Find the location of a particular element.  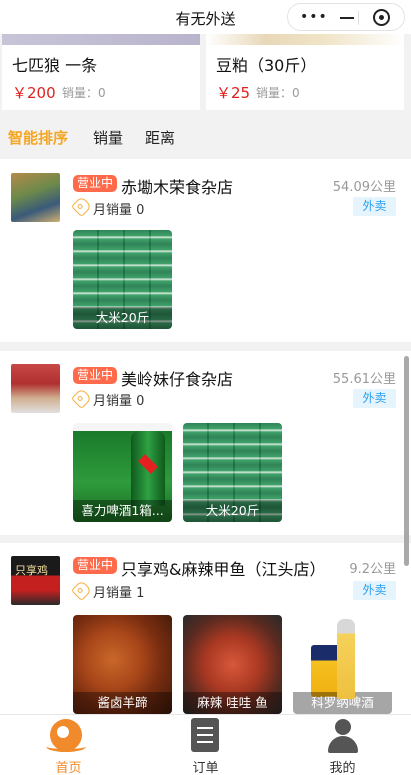

user-icon is located at coordinates (343, 736).